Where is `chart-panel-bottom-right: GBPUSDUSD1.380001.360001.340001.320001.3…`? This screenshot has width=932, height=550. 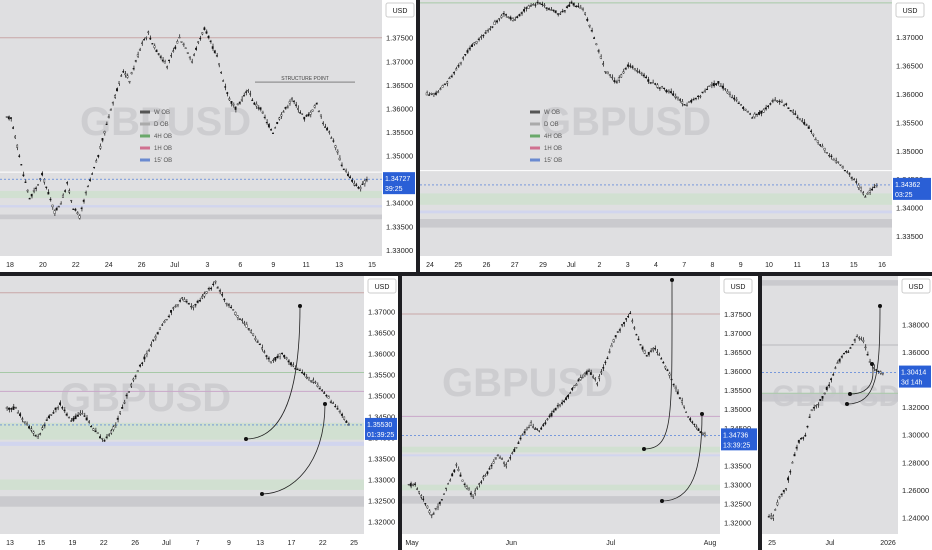 chart-panel-bottom-right: GBPUSDUSD1.380001.360001.340001.320001.3… is located at coordinates (847, 413).